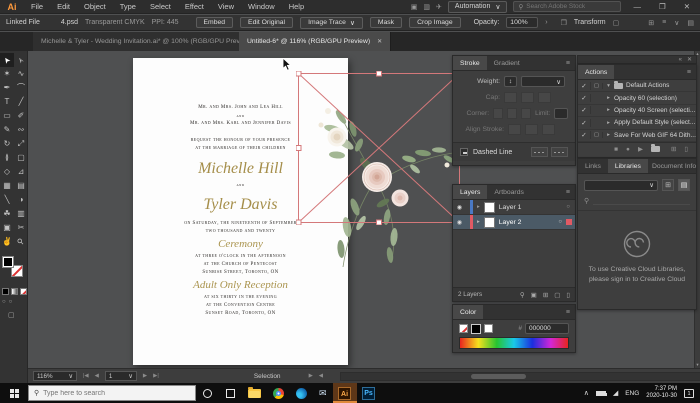 The image size is (700, 403). Describe the element at coordinates (470, 192) in the screenshot. I see `tab-layers: Layers` at that location.